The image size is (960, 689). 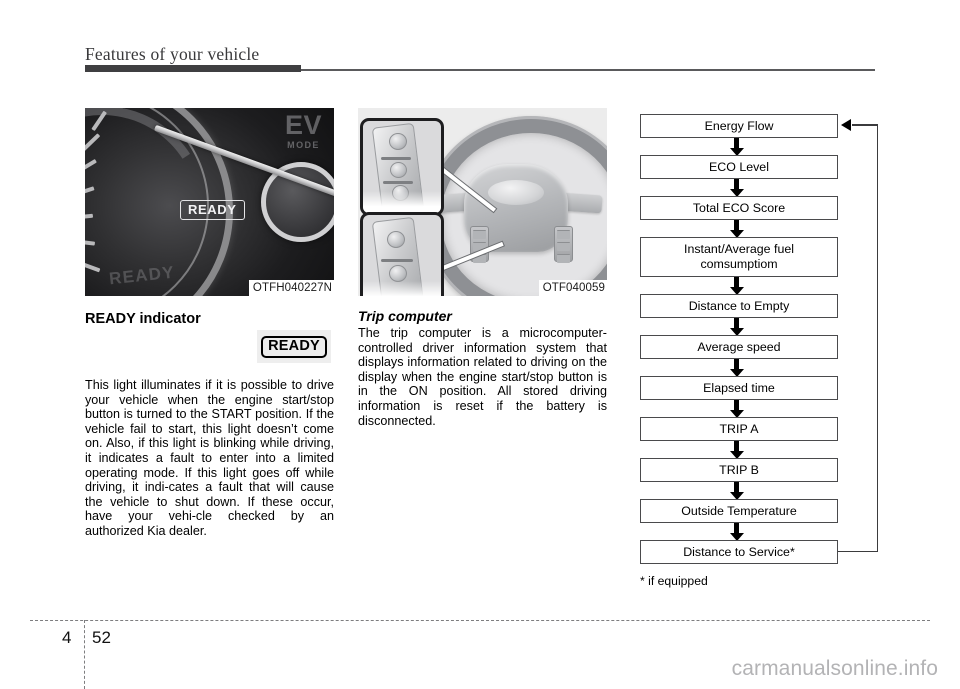 What do you see at coordinates (739, 167) in the screenshot?
I see `flow-step-eco-level: ECO Level` at bounding box center [739, 167].